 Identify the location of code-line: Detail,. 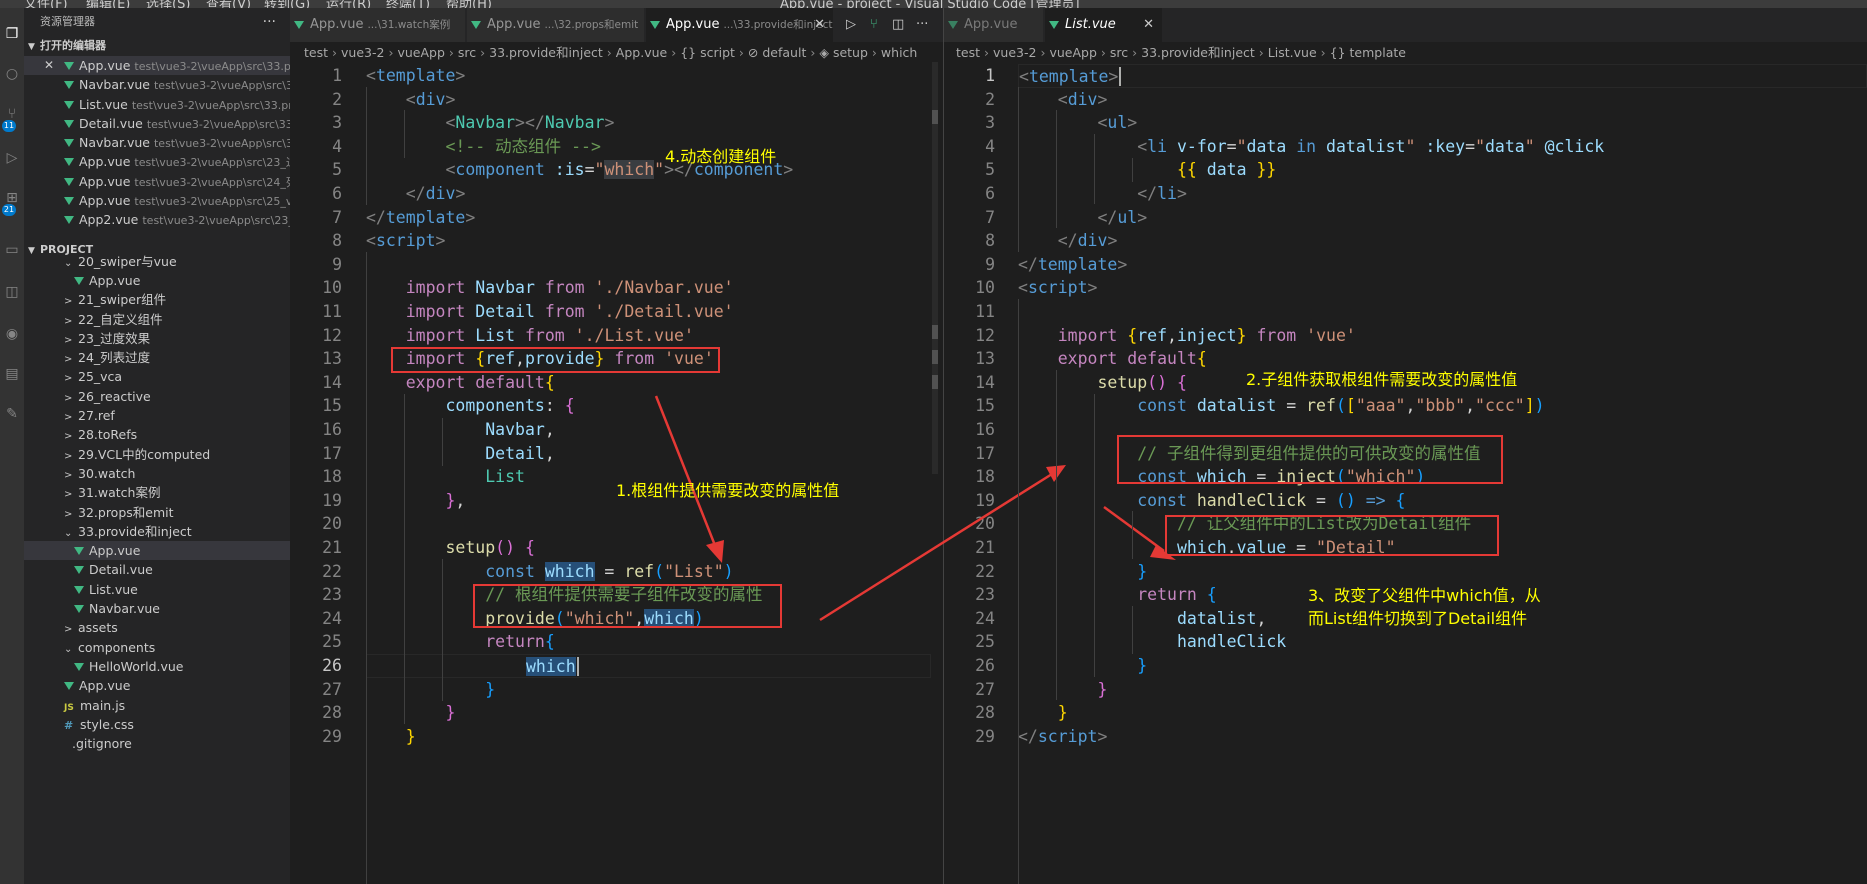
(648, 454).